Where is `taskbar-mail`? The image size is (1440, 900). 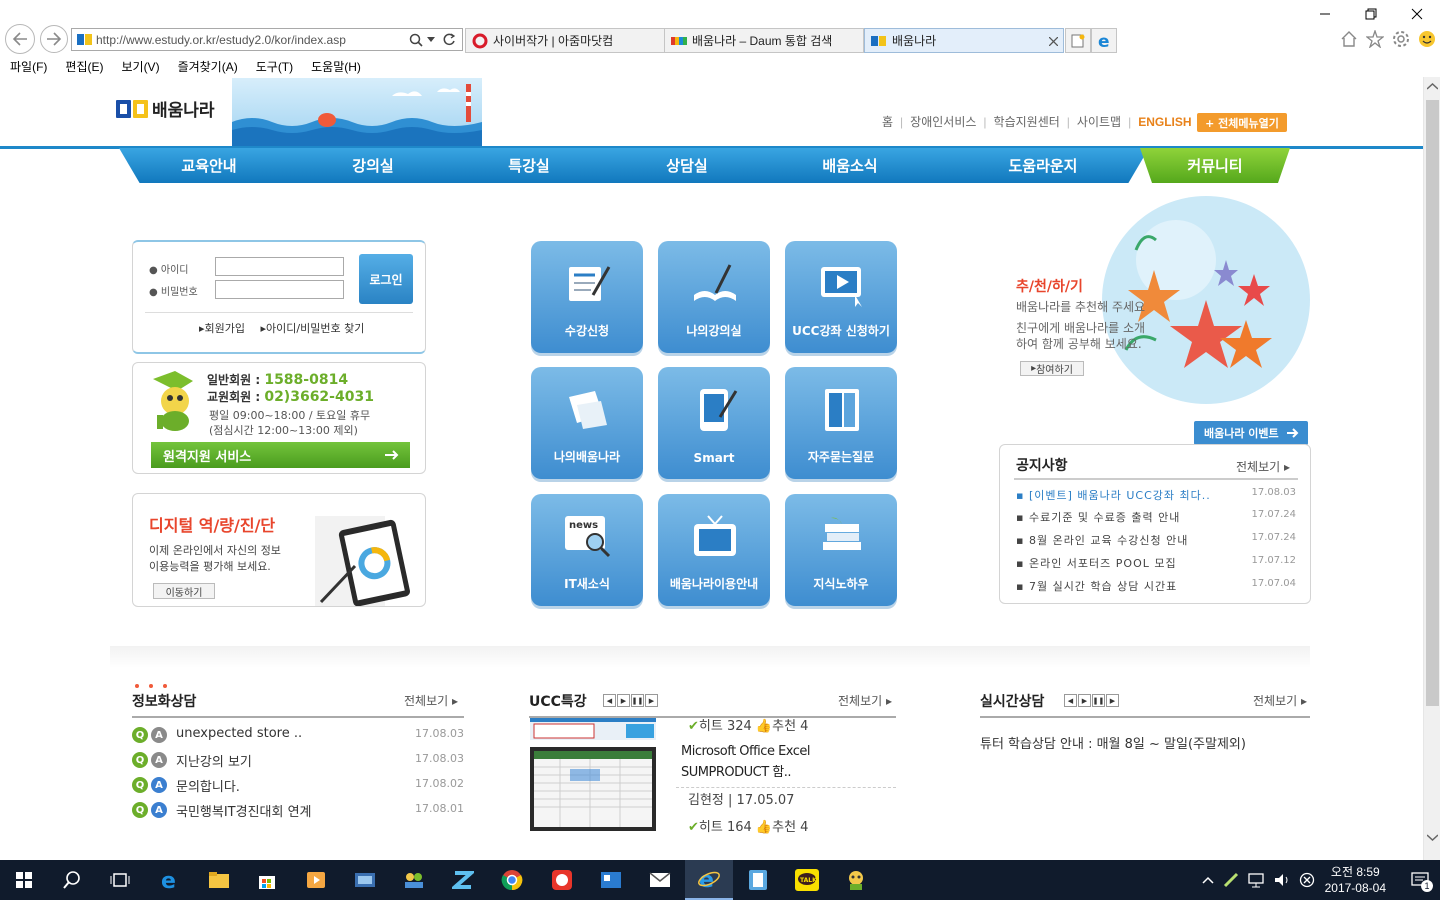 taskbar-mail is located at coordinates (660, 880).